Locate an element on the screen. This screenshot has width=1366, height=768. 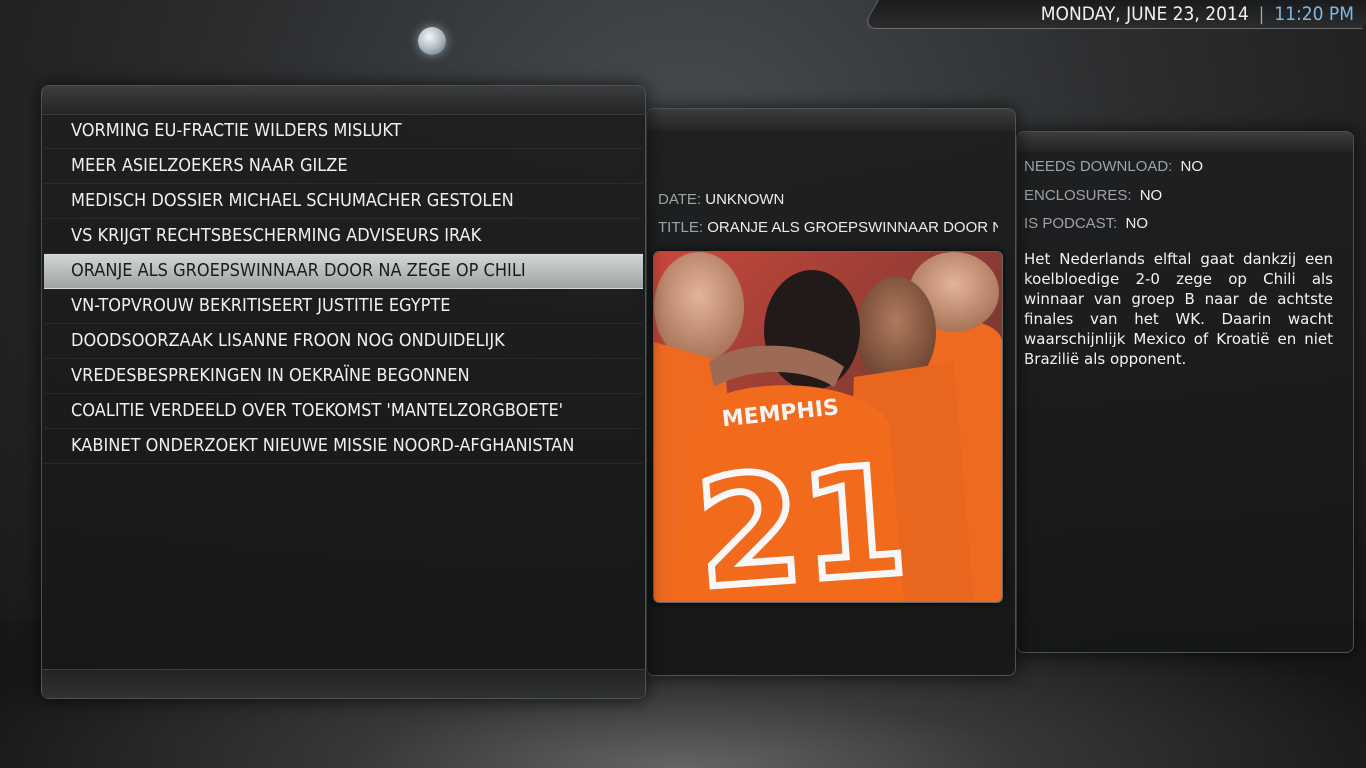
is-podcast-value: NO is located at coordinates (1137, 223).